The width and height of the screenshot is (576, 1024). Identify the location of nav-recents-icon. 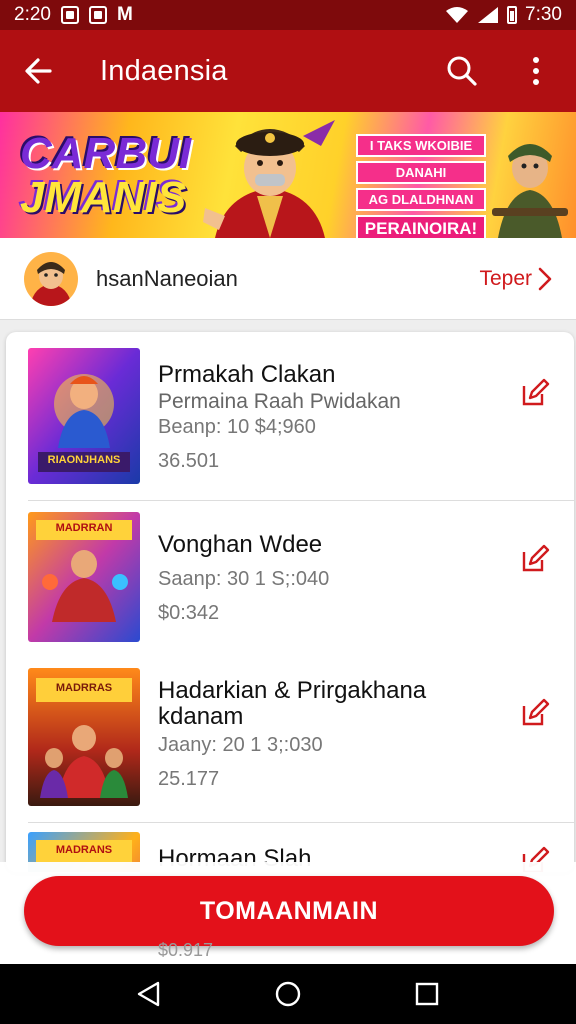
(426, 994).